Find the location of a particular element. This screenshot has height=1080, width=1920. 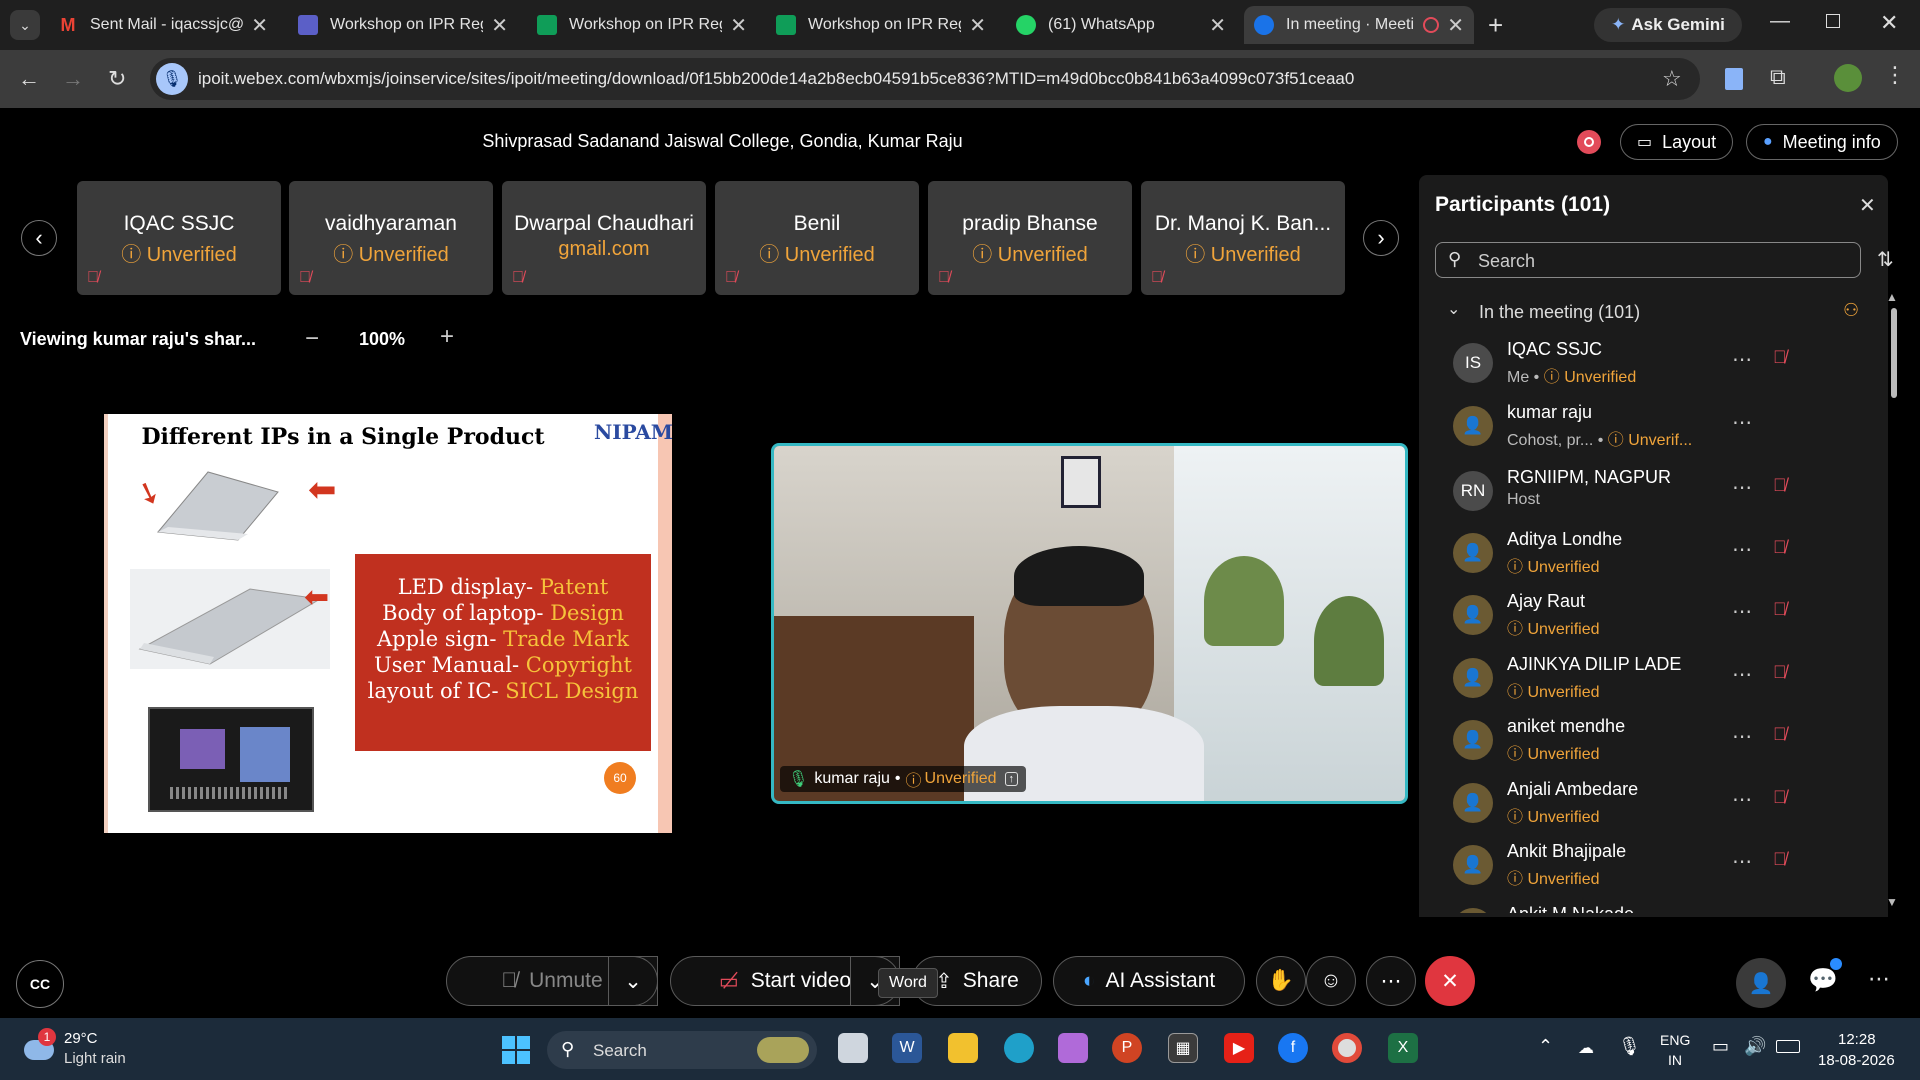

sort-icon: ⇅ is located at coordinates (1885, 259).